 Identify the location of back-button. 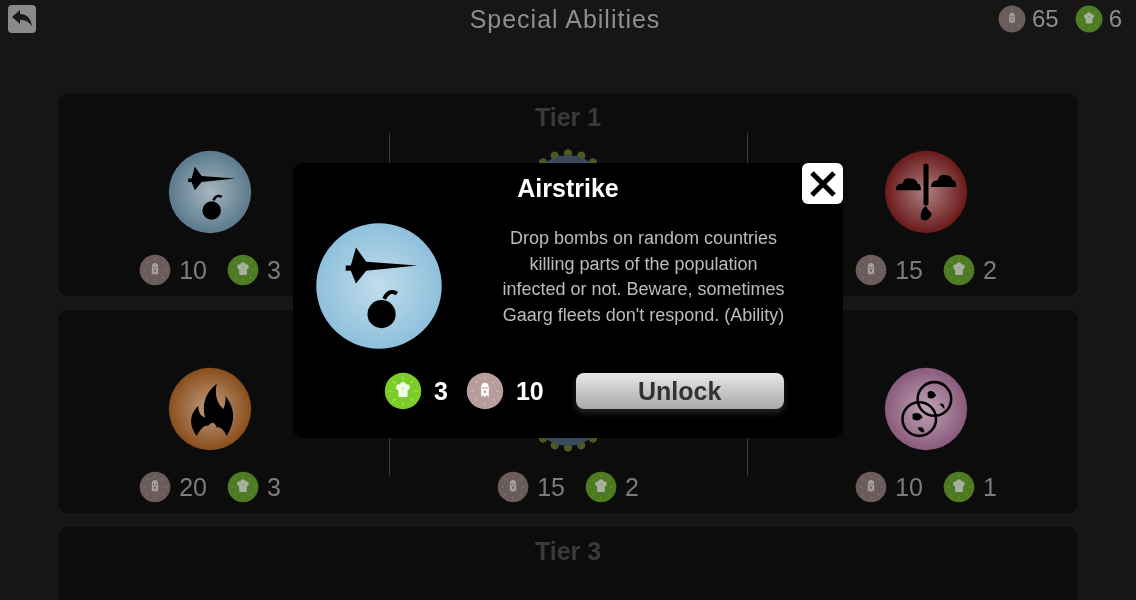
(22, 19).